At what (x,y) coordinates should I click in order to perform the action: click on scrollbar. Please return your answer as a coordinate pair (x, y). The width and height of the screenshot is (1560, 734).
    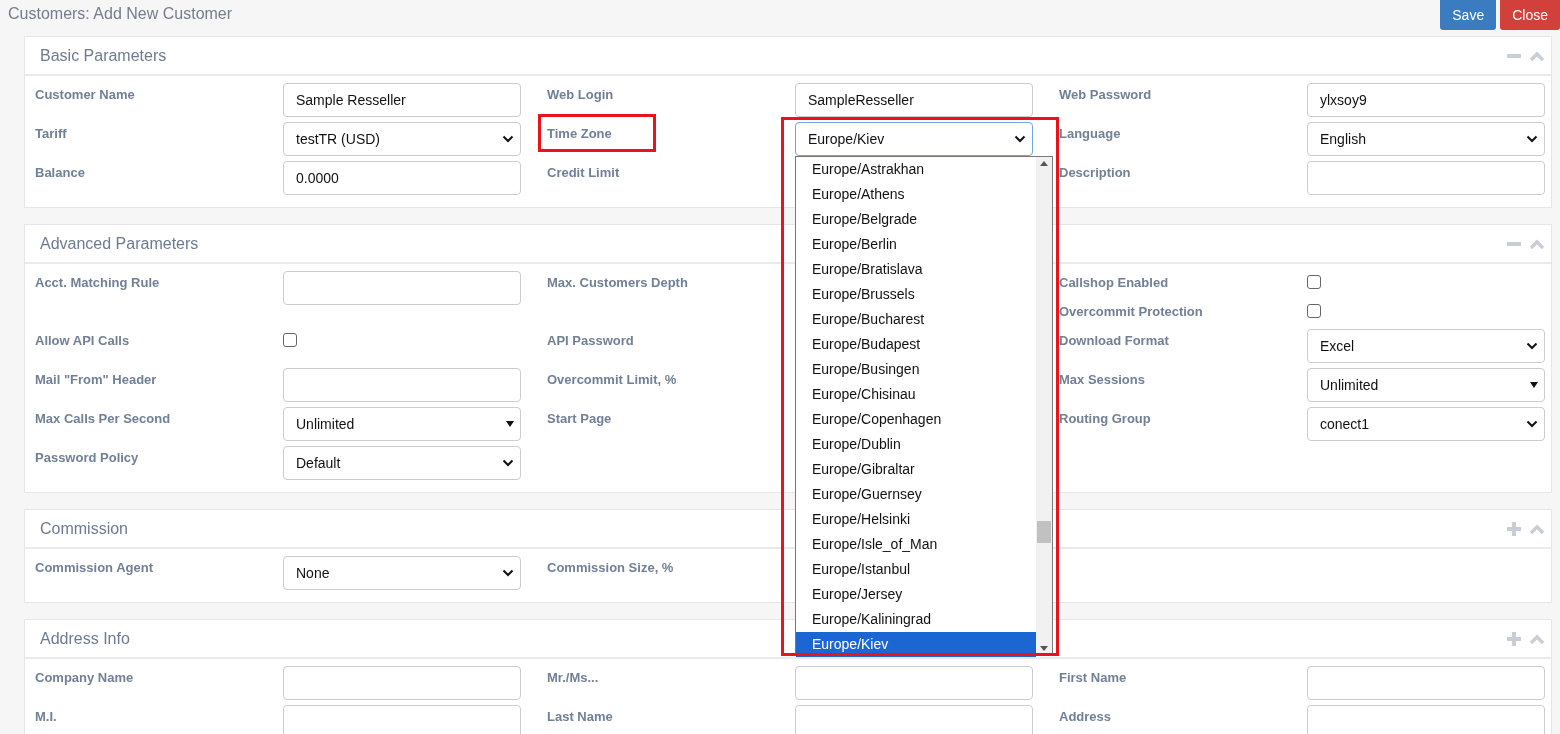
    Looking at the image, I should click on (1044, 406).